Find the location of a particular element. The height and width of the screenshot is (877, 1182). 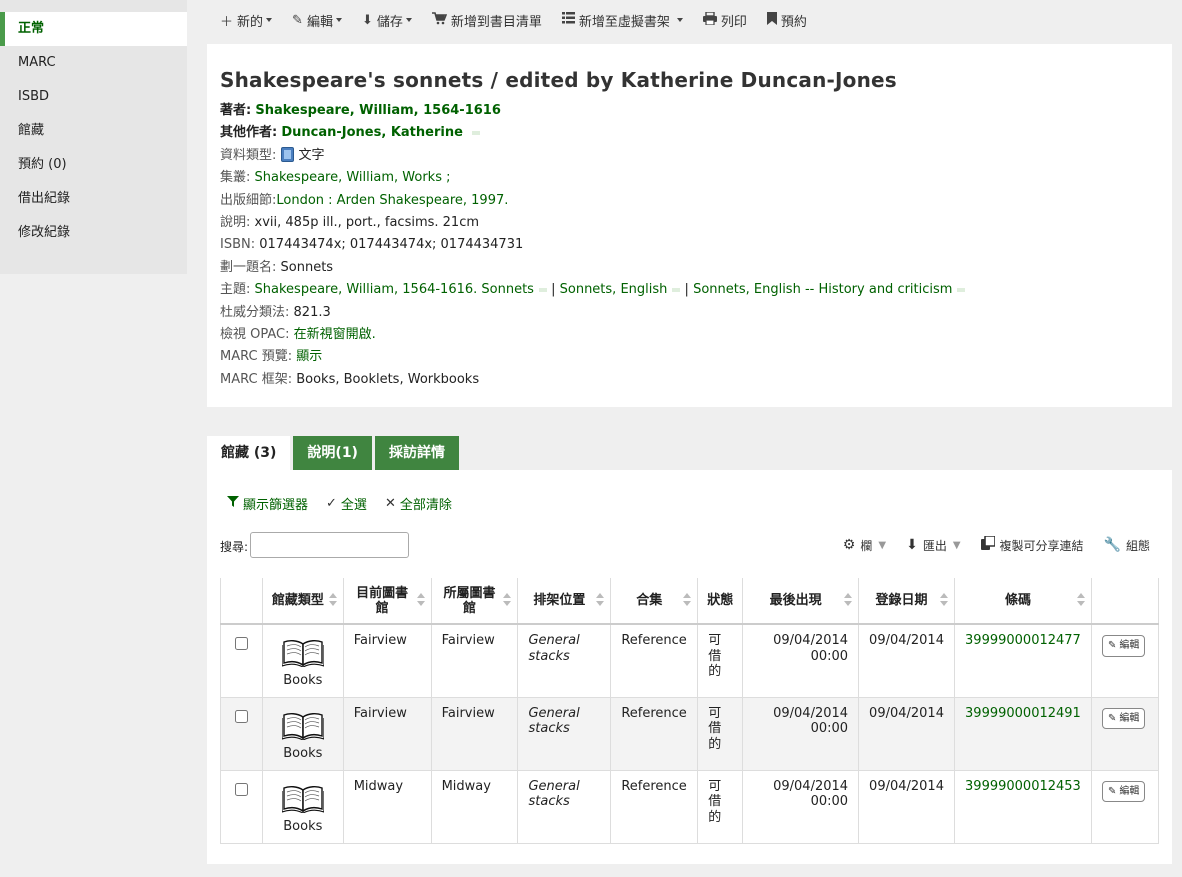

add-to-list-label: 新增至虛擬書架 is located at coordinates (624, 22).